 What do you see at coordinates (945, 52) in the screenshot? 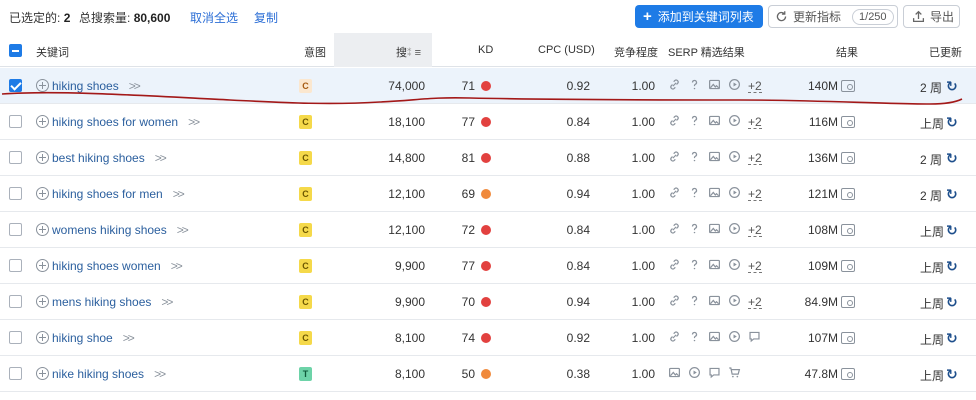
I see `header-updated: 已更新` at bounding box center [945, 52].